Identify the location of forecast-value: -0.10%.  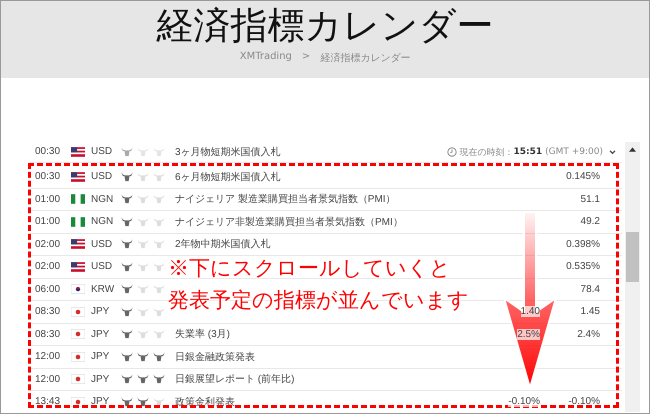
(524, 402).